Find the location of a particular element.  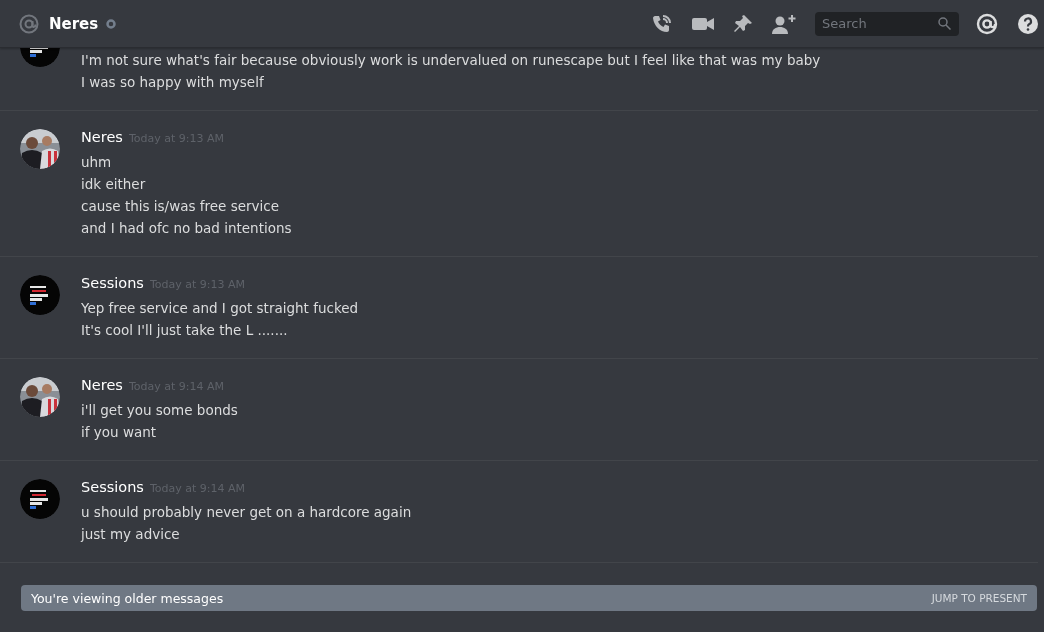

add-friend-icon is located at coordinates (784, 23).